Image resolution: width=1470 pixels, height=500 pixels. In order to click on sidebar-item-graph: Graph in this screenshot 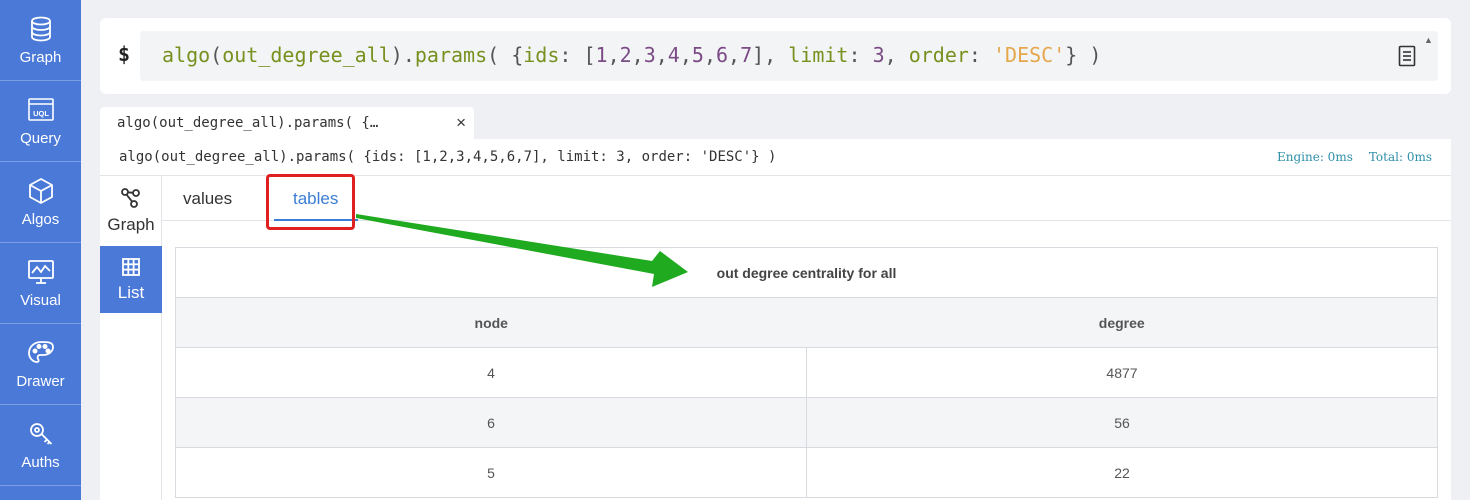, I will do `click(40, 40)`.